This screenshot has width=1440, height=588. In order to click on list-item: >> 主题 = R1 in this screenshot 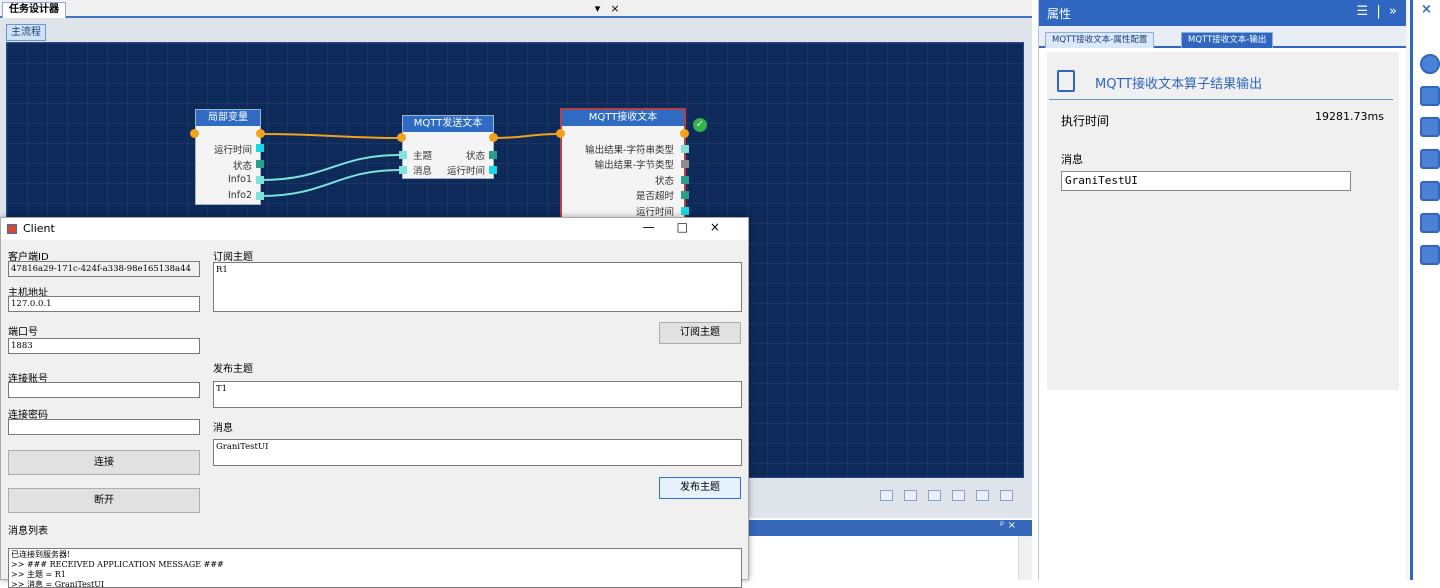, I will do `click(38, 574)`.